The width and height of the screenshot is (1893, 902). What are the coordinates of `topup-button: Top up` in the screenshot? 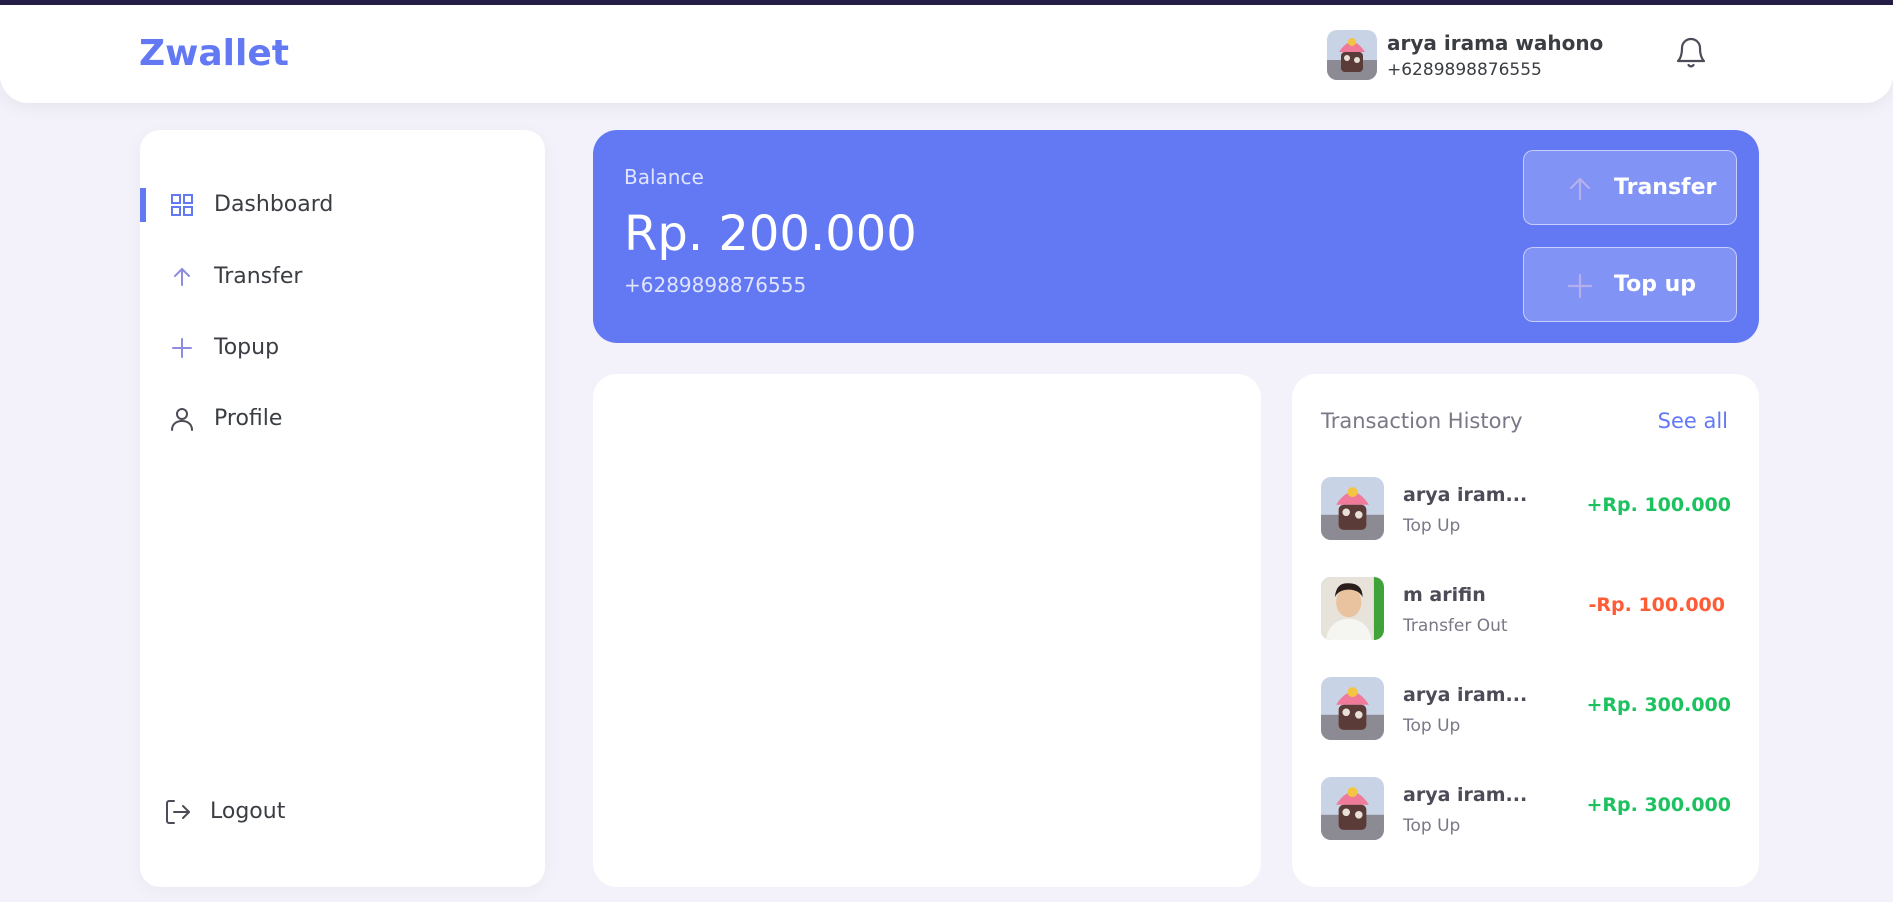 It's located at (1630, 284).